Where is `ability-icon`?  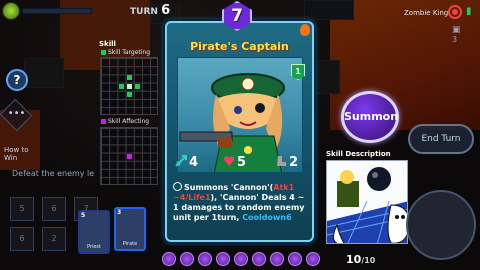 ability-icon is located at coordinates (177, 186).